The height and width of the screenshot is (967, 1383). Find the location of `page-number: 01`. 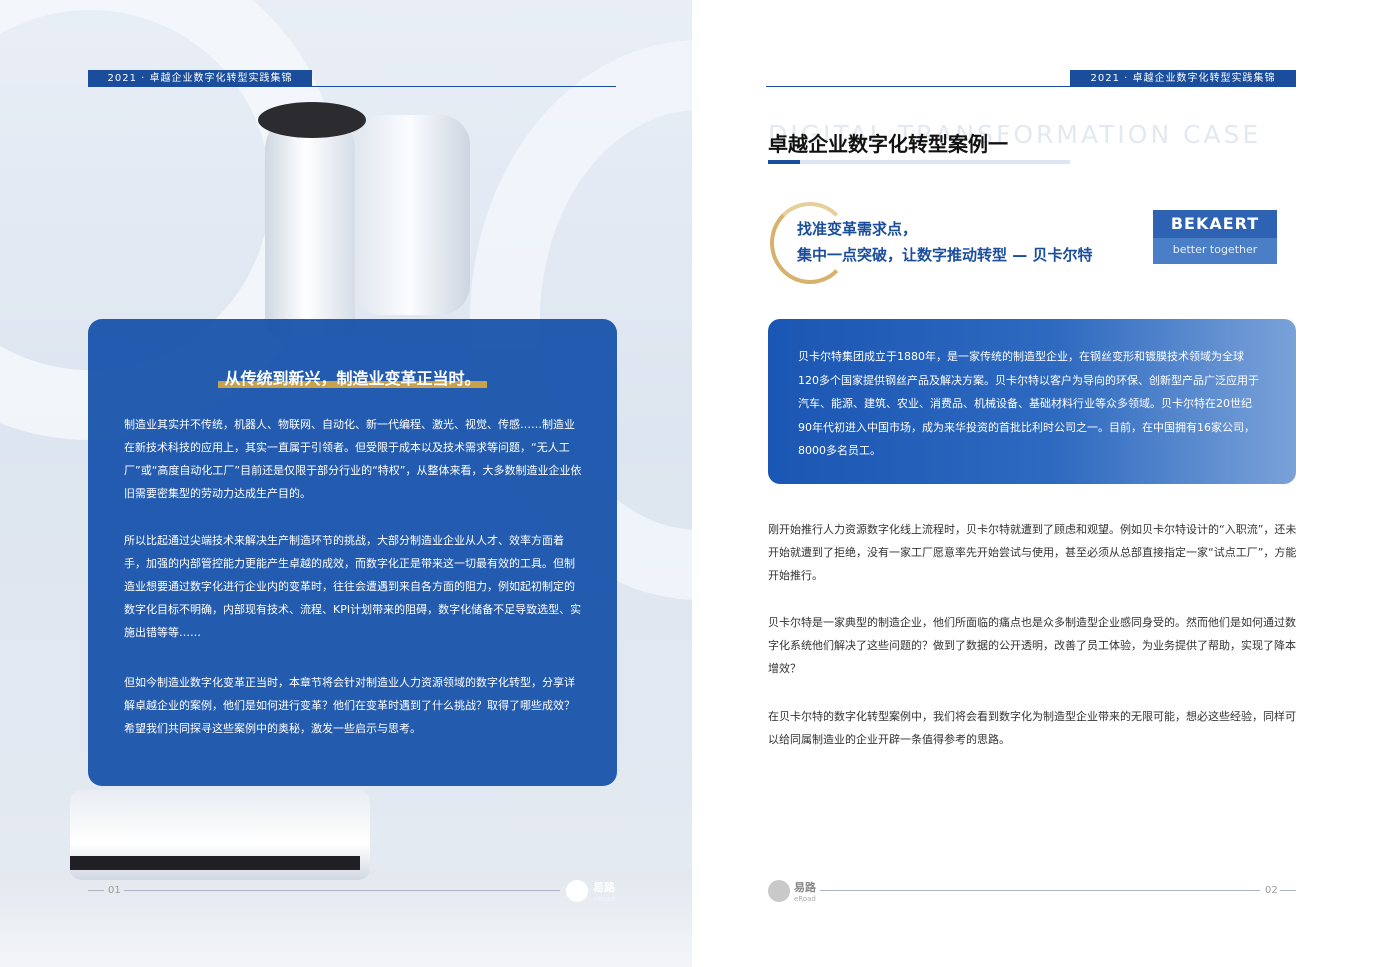

page-number: 01 is located at coordinates (114, 890).